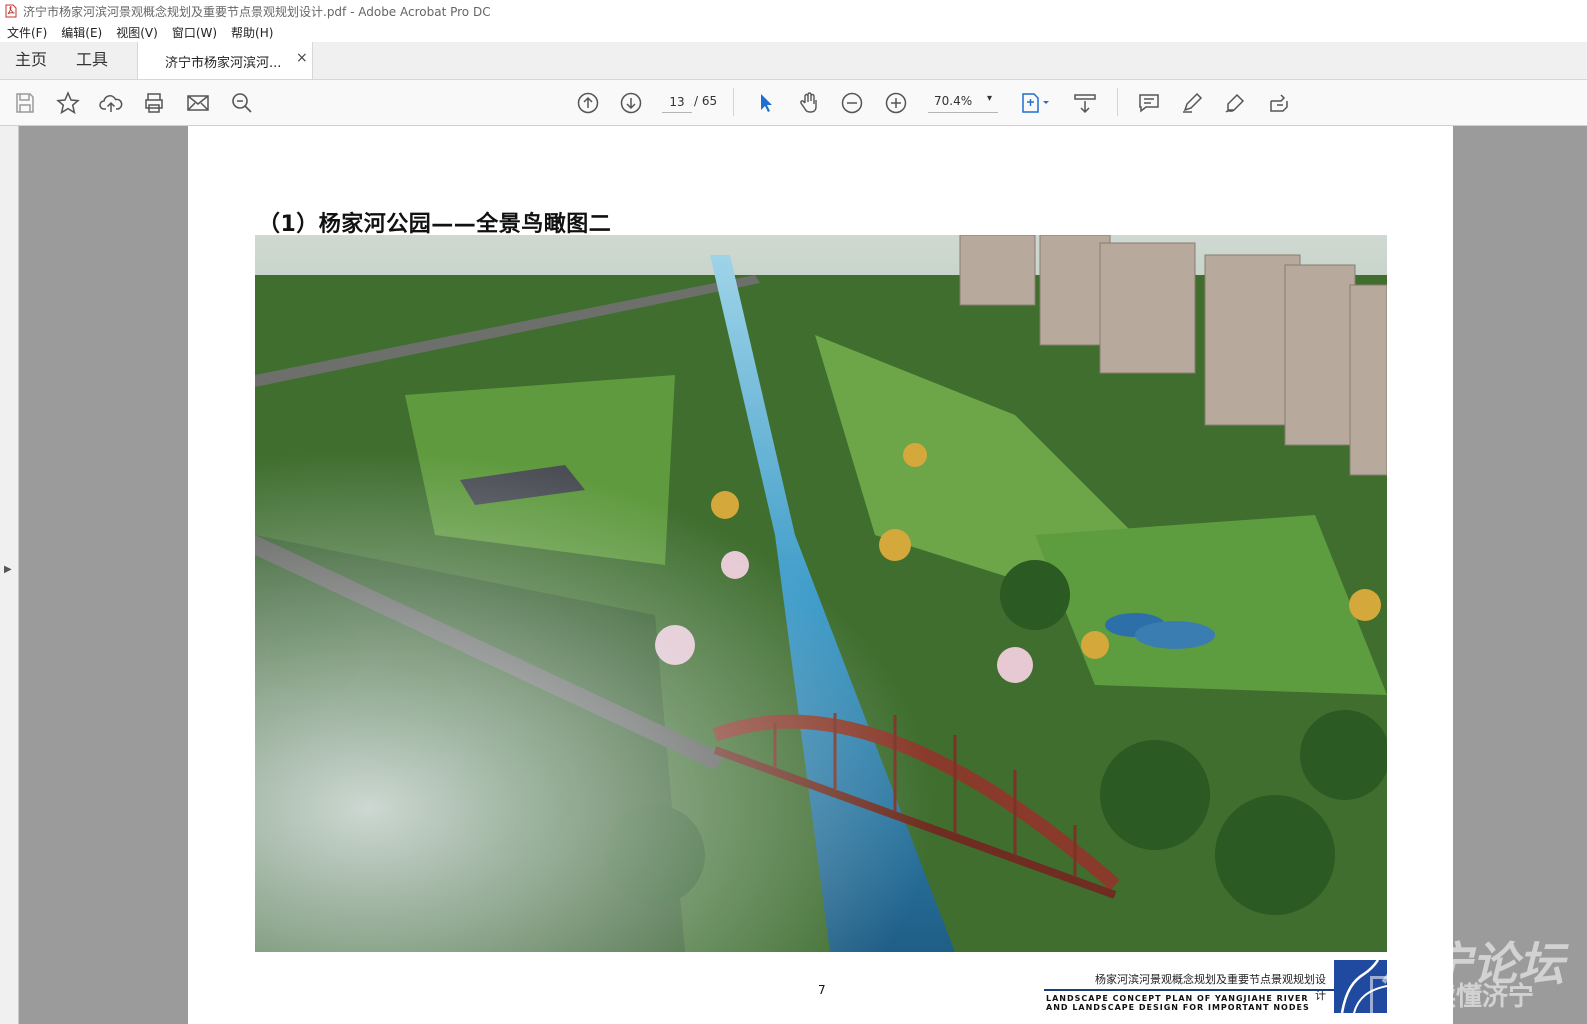 The height and width of the screenshot is (1024, 1587). I want to click on sign-icon, so click(1235, 103).